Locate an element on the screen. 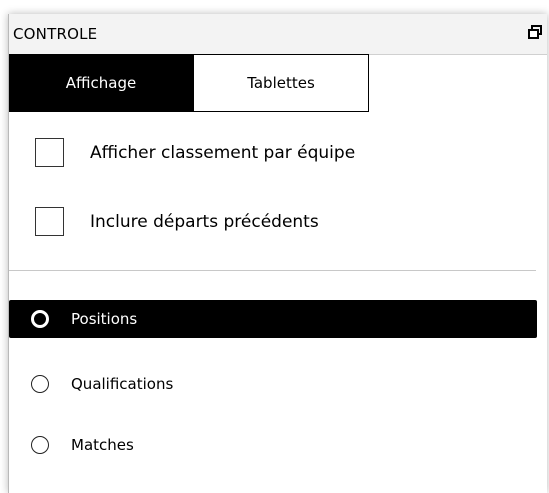 This screenshot has width=549, height=493. previous-starts-checkbox is located at coordinates (49, 221).